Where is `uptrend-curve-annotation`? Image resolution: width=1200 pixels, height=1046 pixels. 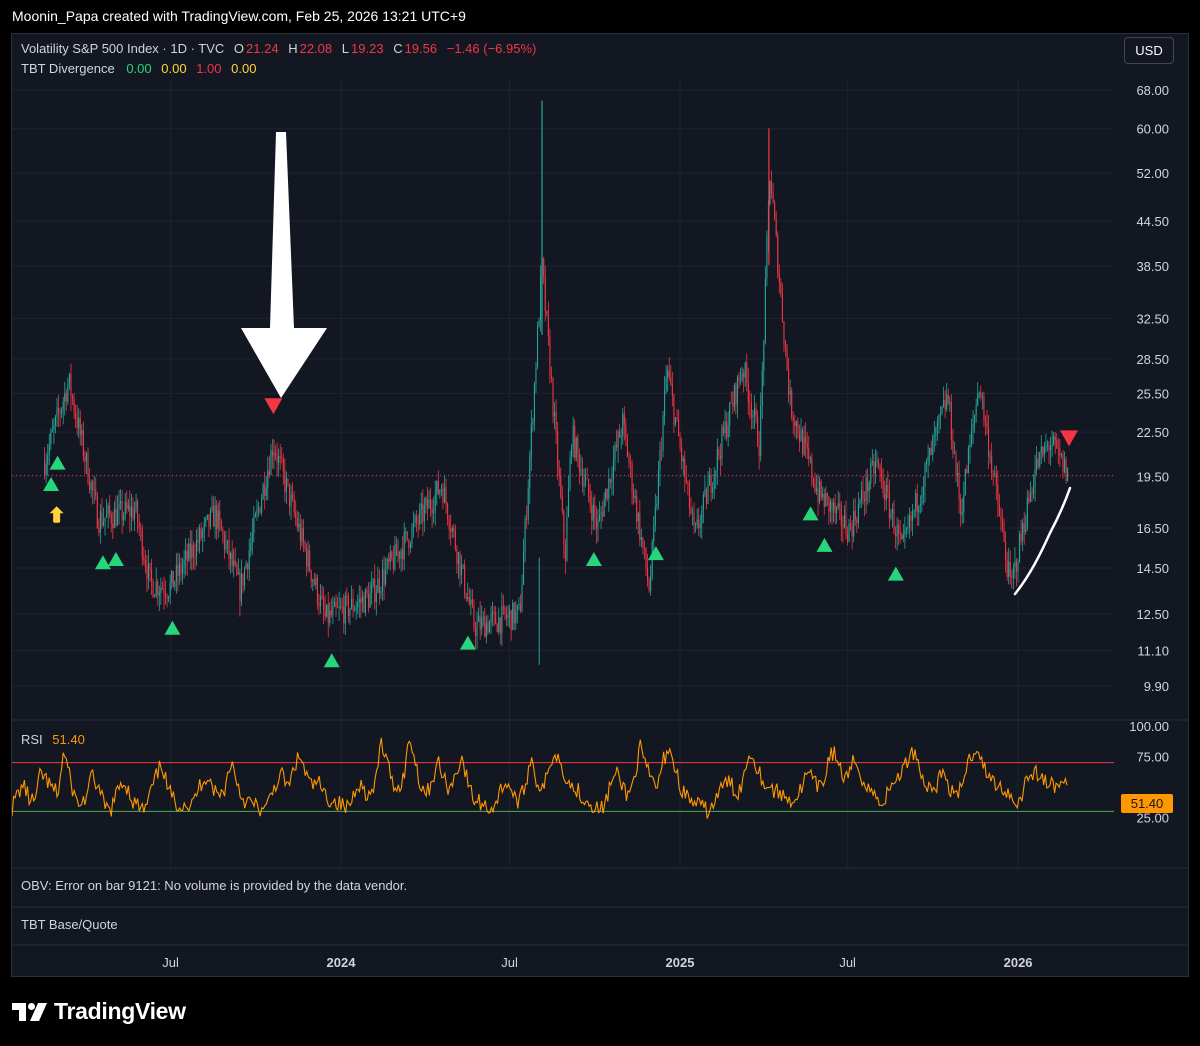
uptrend-curve-annotation is located at coordinates (1042, 541).